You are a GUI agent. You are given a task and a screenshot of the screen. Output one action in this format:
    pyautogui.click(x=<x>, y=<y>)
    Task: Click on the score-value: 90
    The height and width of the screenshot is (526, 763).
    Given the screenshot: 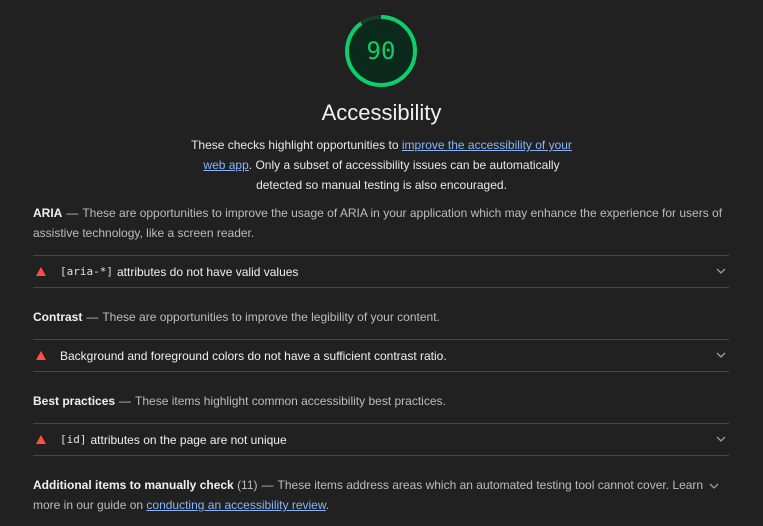 What is the action you would take?
    pyautogui.click(x=381, y=51)
    